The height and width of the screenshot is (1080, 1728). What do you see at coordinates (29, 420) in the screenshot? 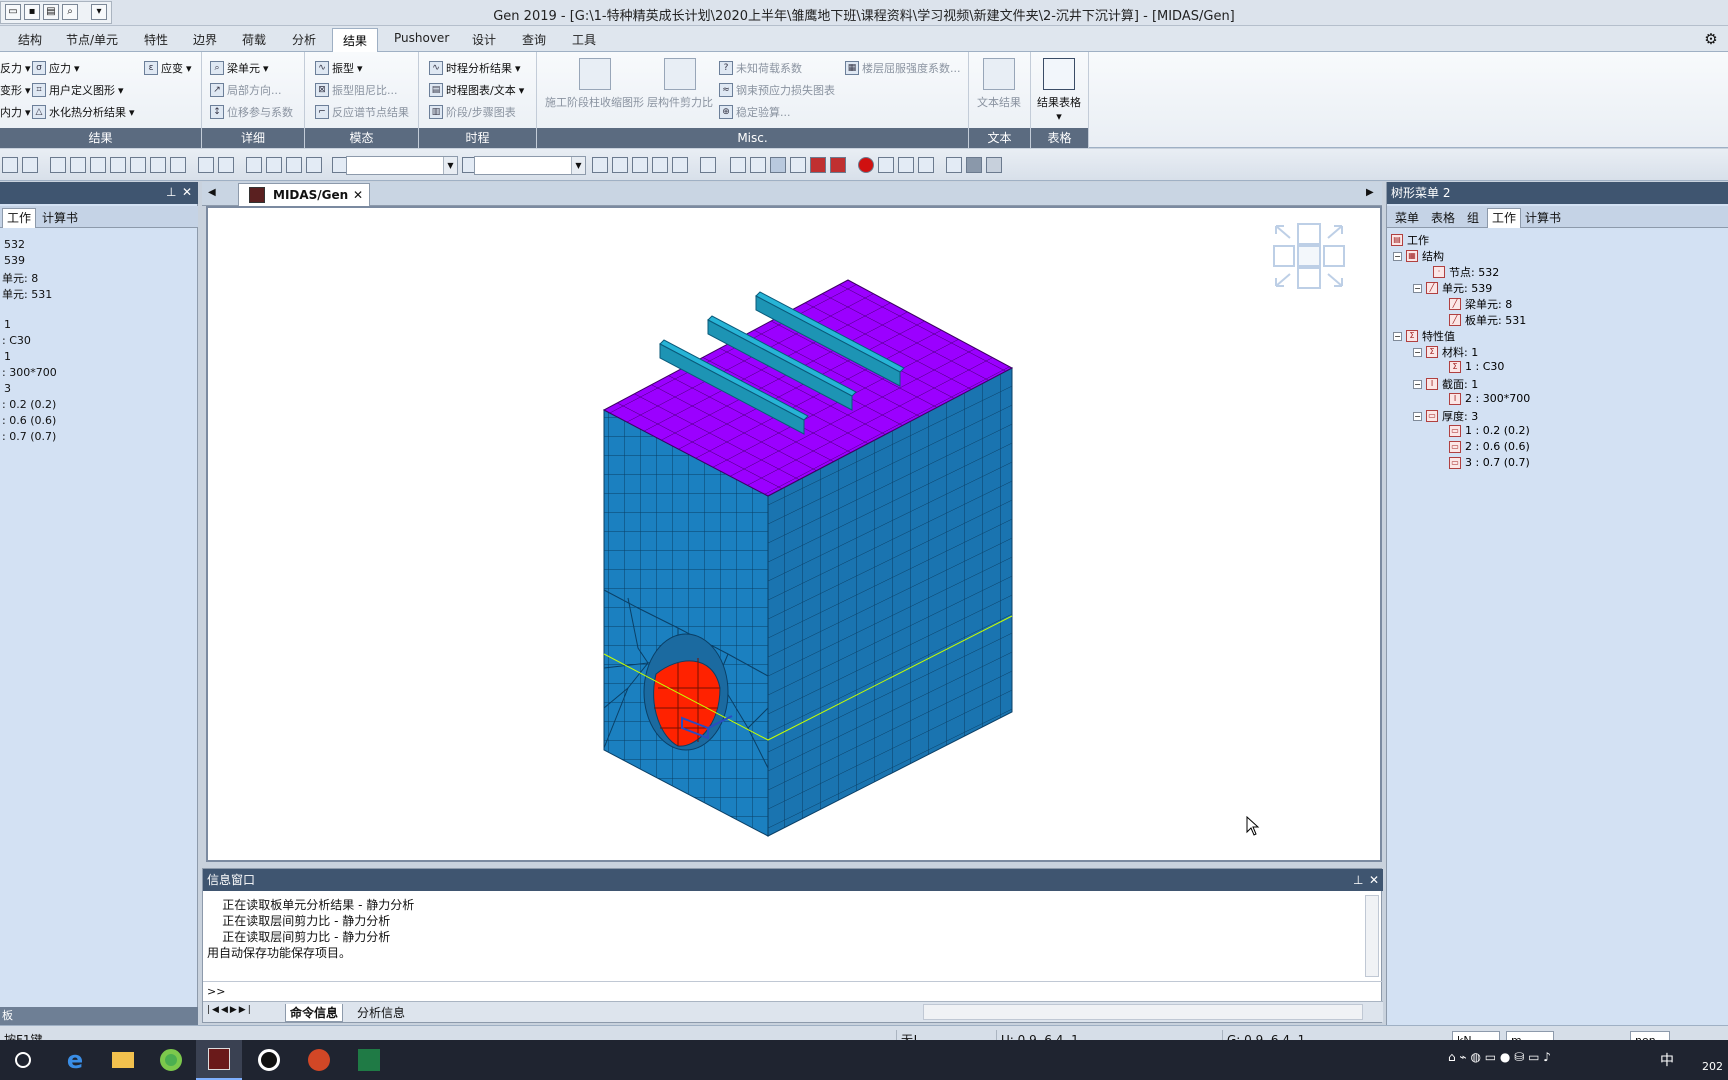
I see `tree-item: : 0.6 (0.6)` at bounding box center [29, 420].